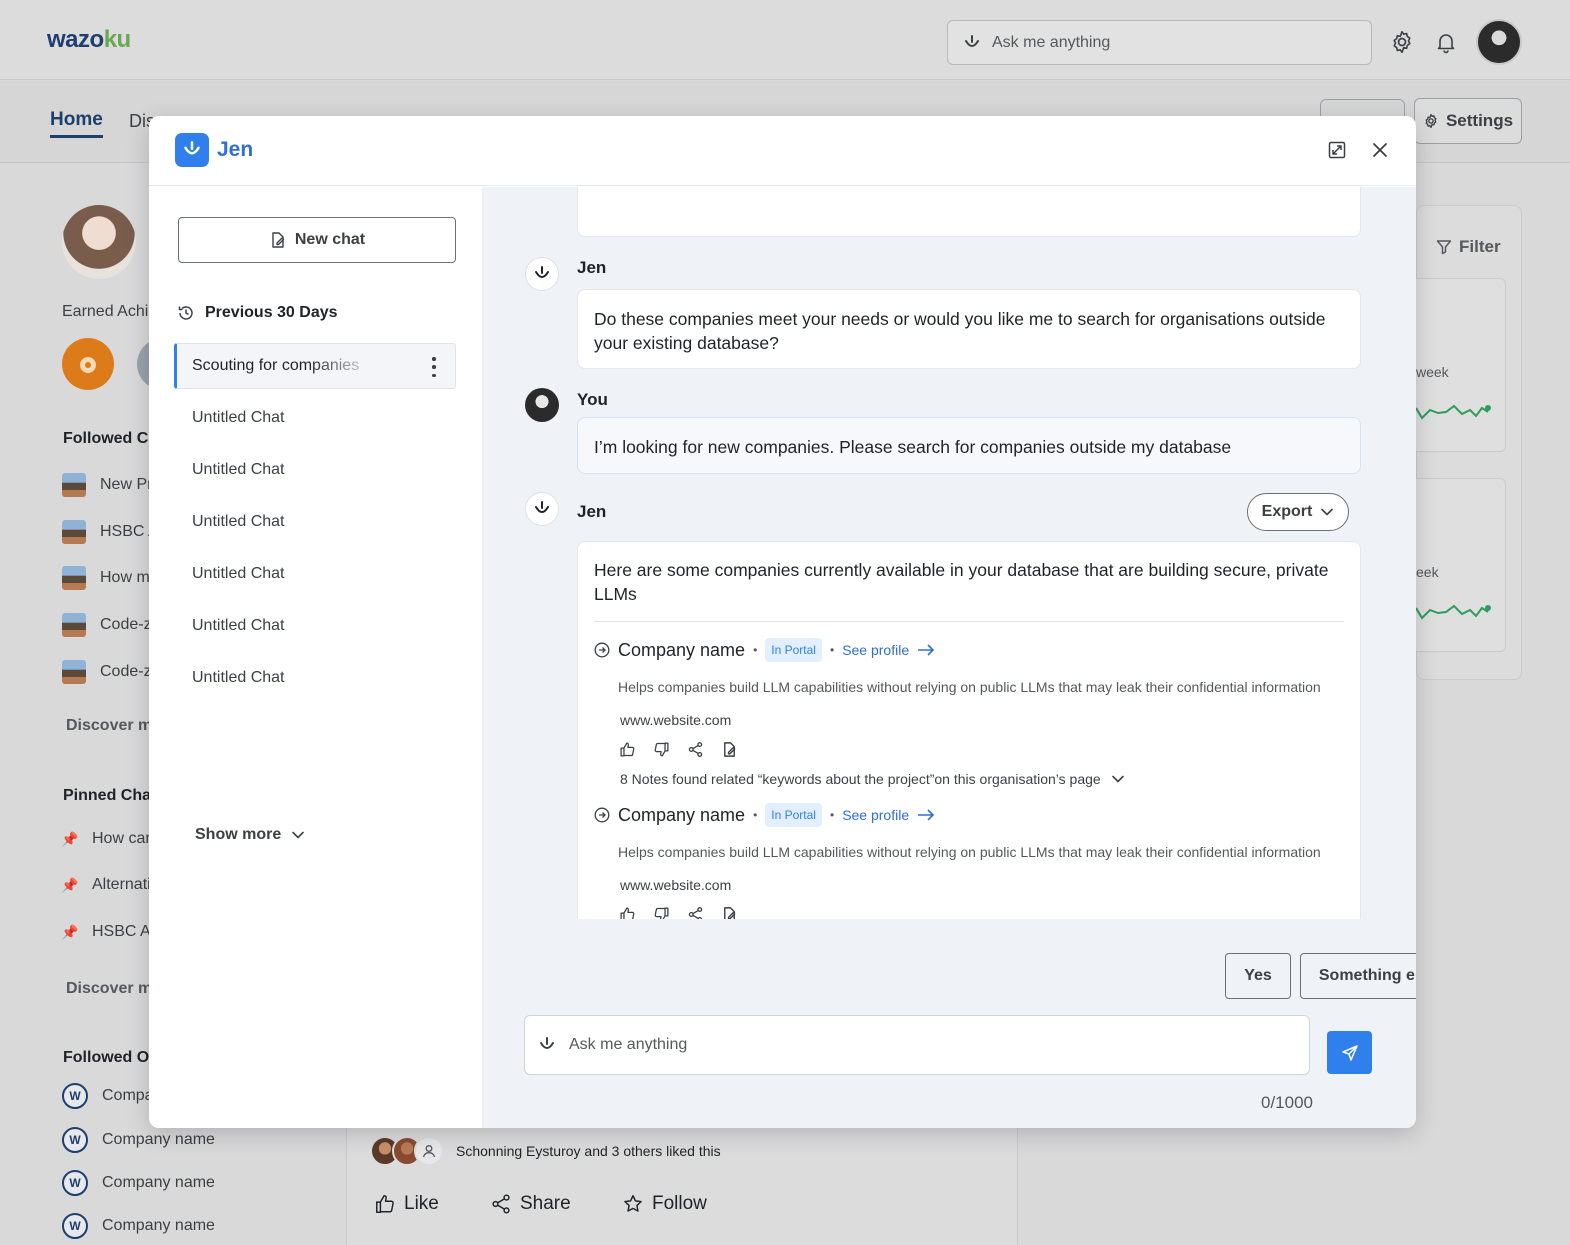  Describe the element at coordinates (107, 839) in the screenshot. I see `pinned-chat-item: 📌 How can` at that location.